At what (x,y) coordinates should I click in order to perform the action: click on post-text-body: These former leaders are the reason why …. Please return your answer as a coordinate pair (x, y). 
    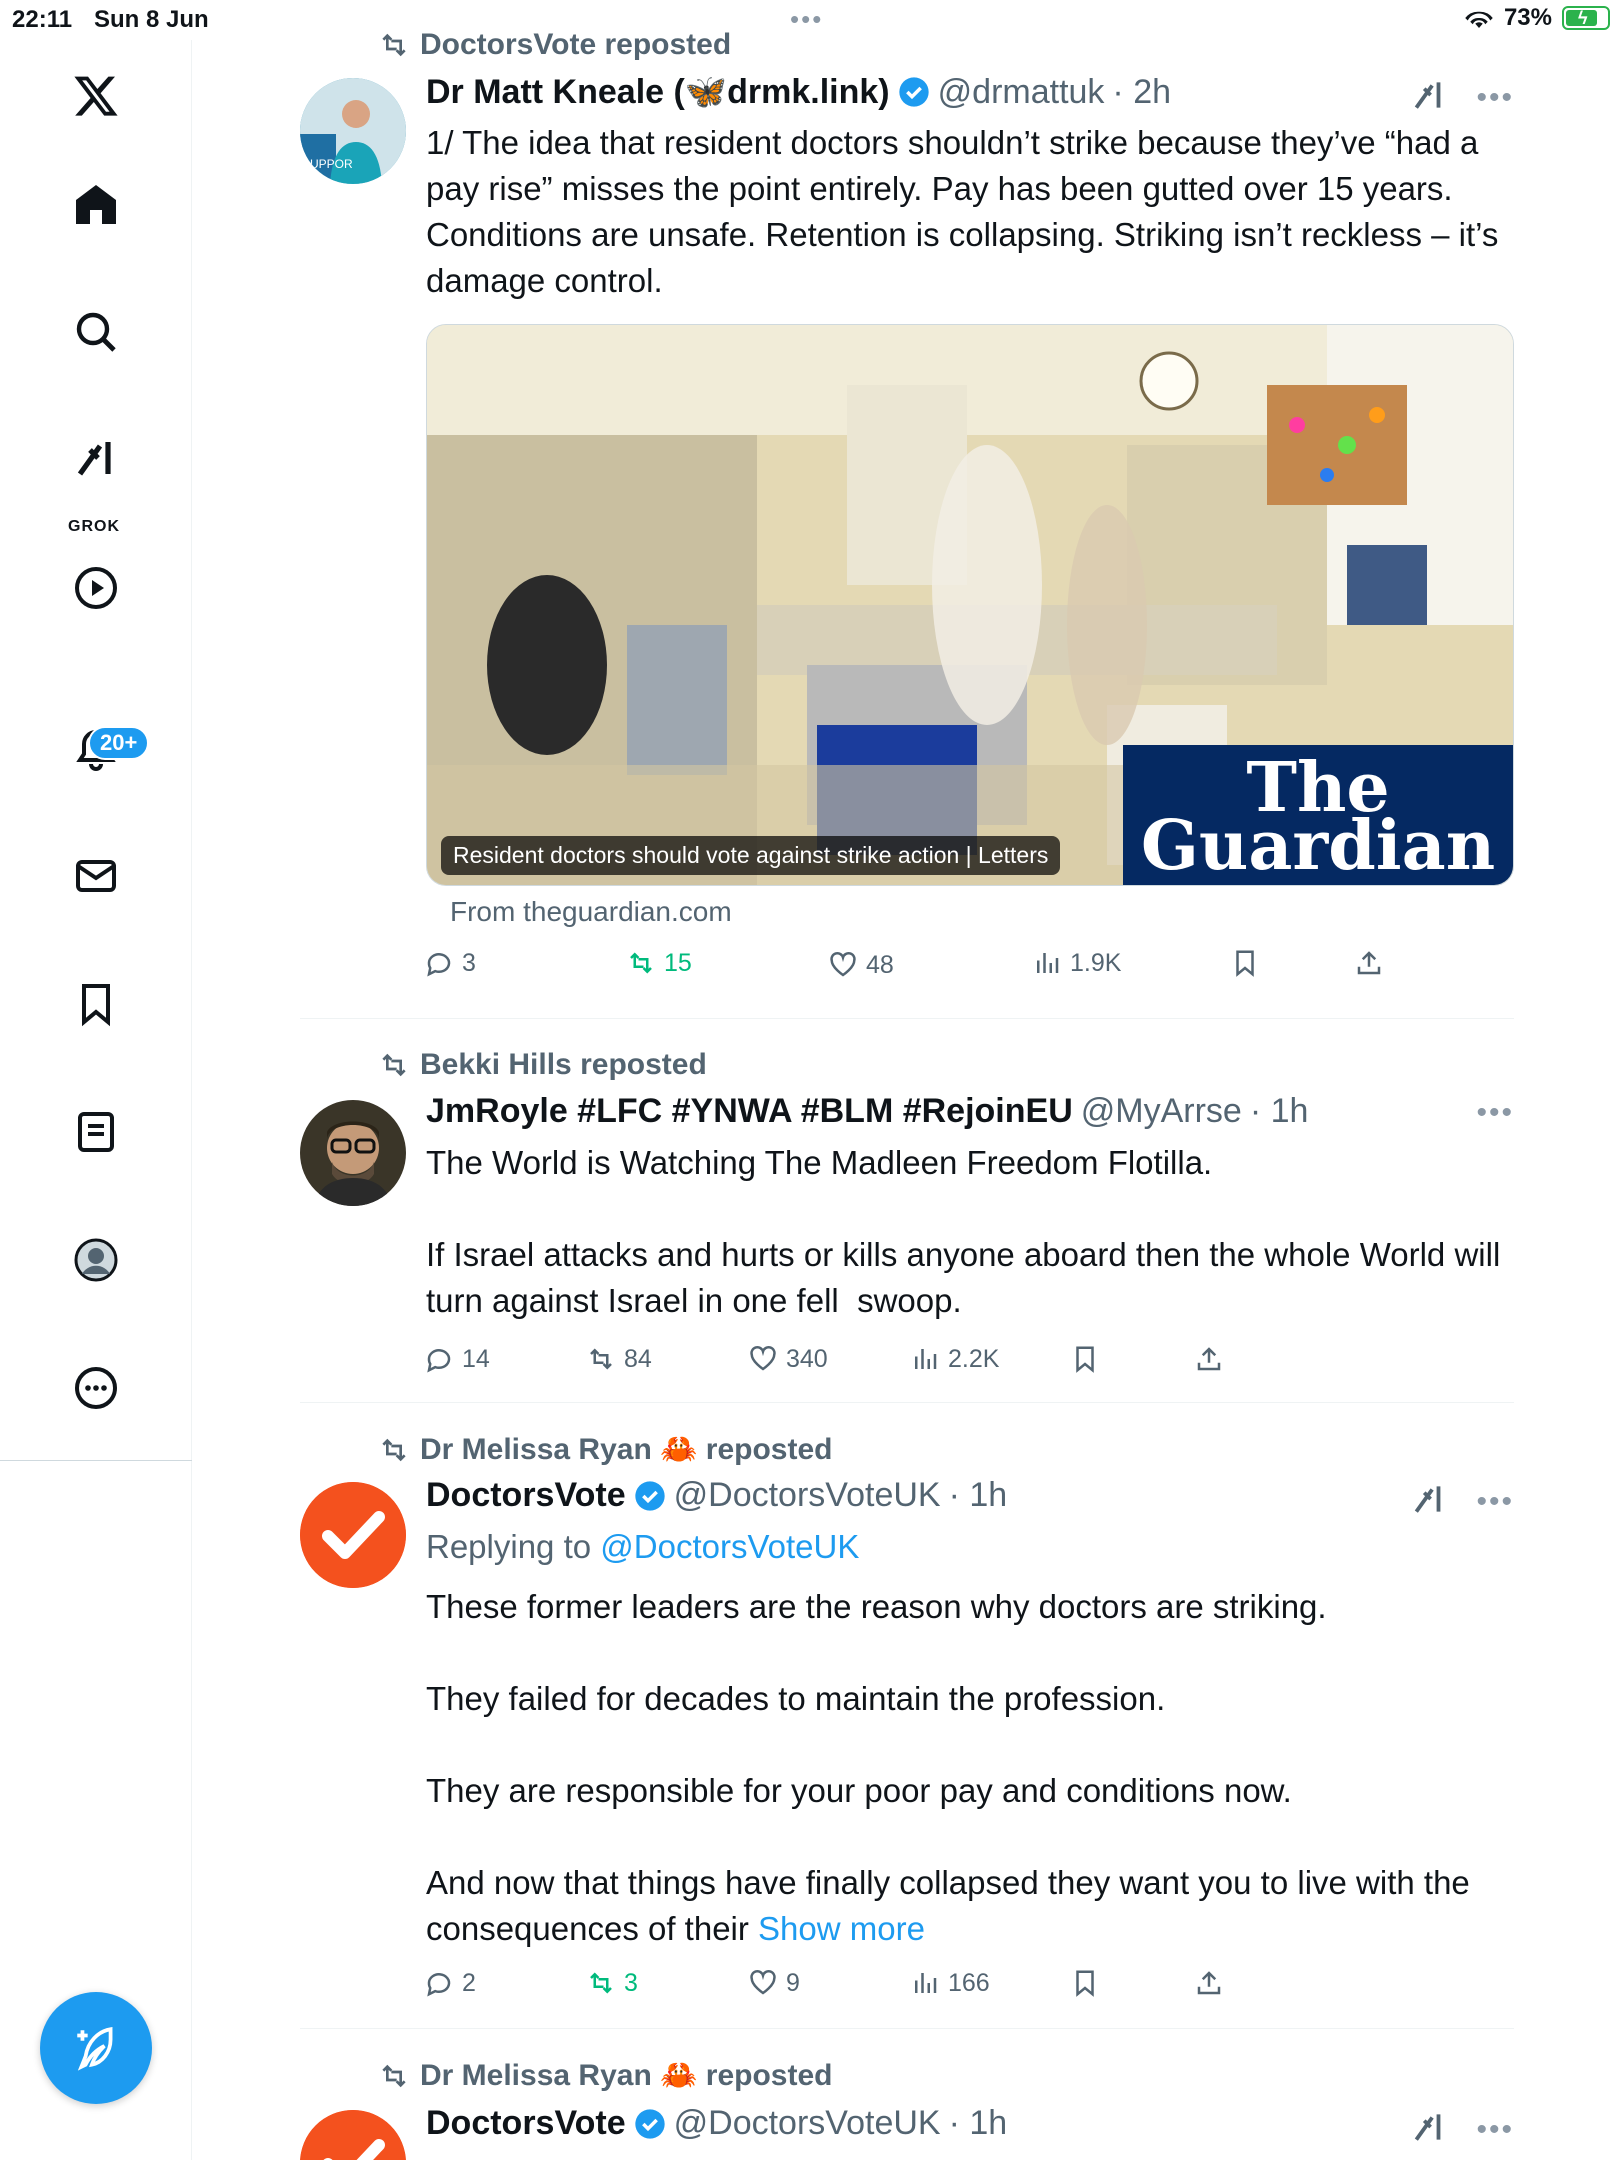
    Looking at the image, I should click on (948, 1767).